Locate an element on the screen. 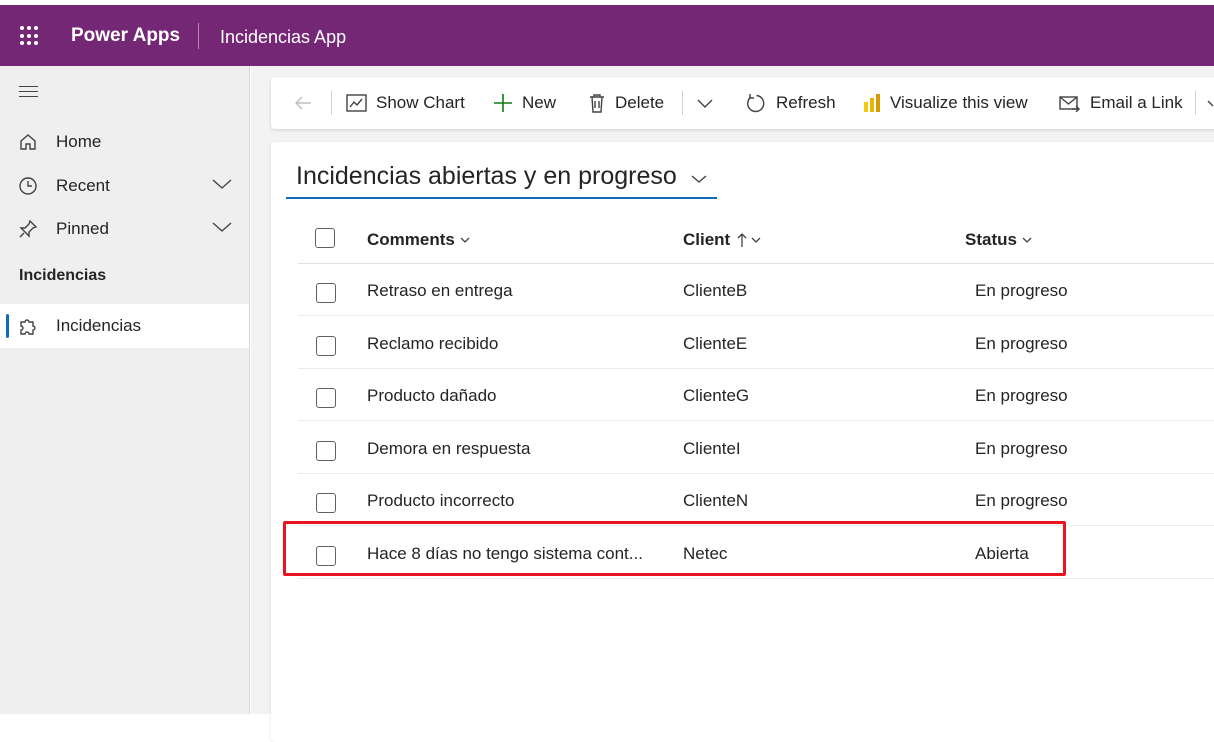 This screenshot has height=742, width=1214. app-name: Power Apps is located at coordinates (125, 36).